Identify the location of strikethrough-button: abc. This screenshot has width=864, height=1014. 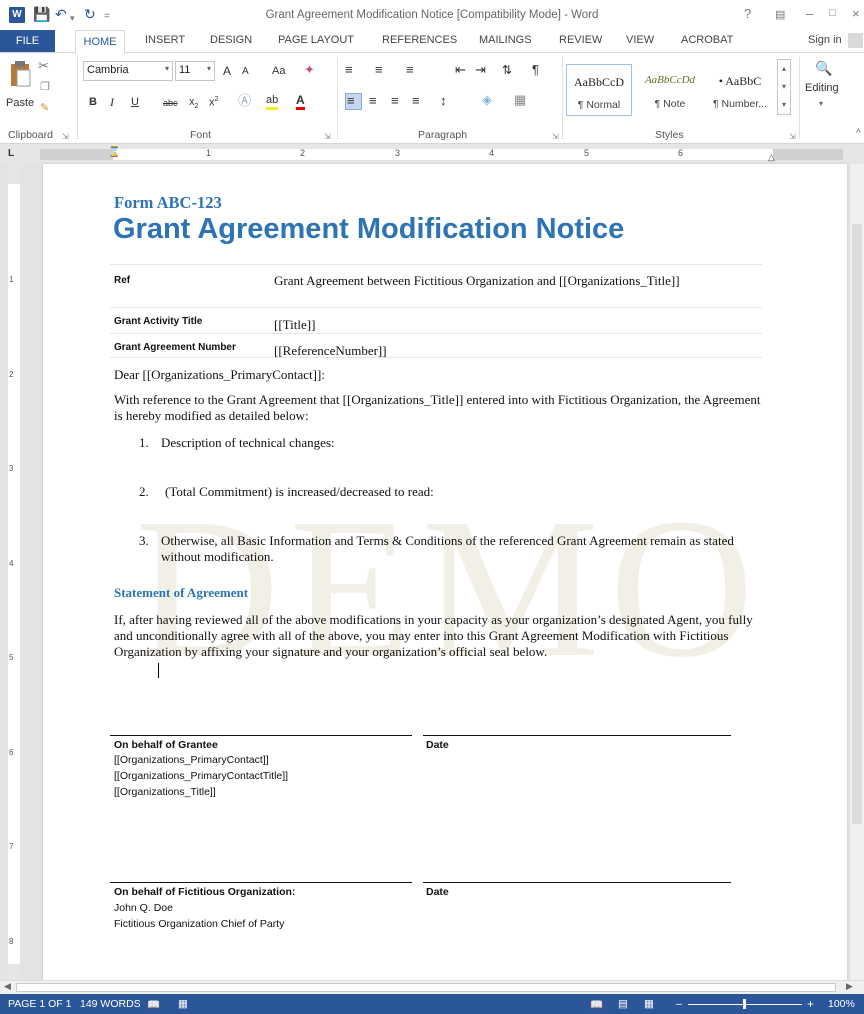
(170, 103).